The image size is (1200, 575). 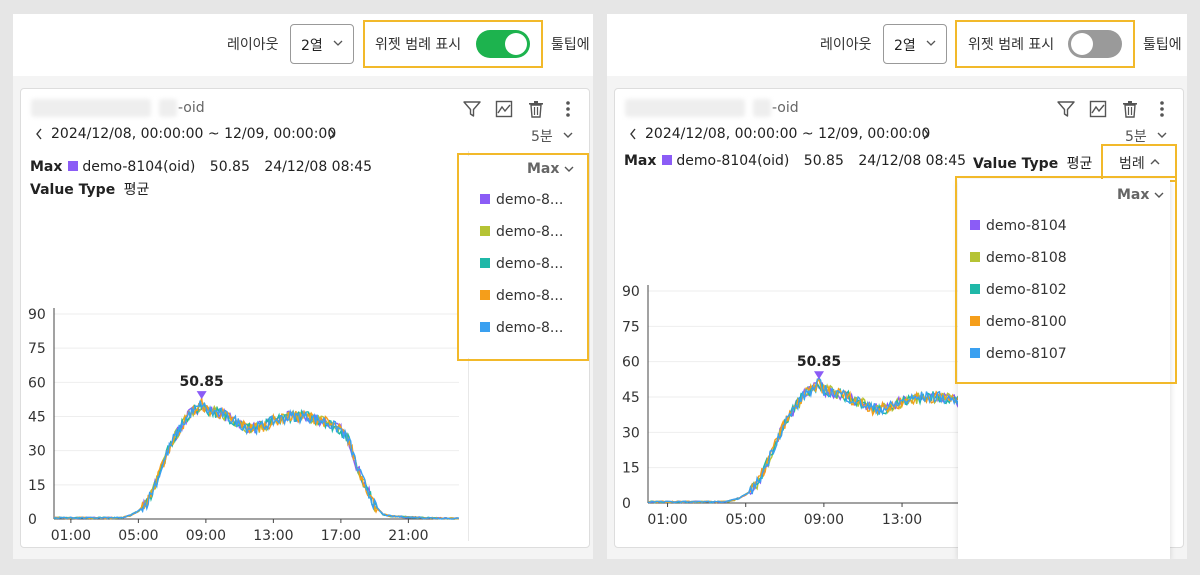 I want to click on widget-legend-label: 위젯 범례 표시, so click(x=418, y=45).